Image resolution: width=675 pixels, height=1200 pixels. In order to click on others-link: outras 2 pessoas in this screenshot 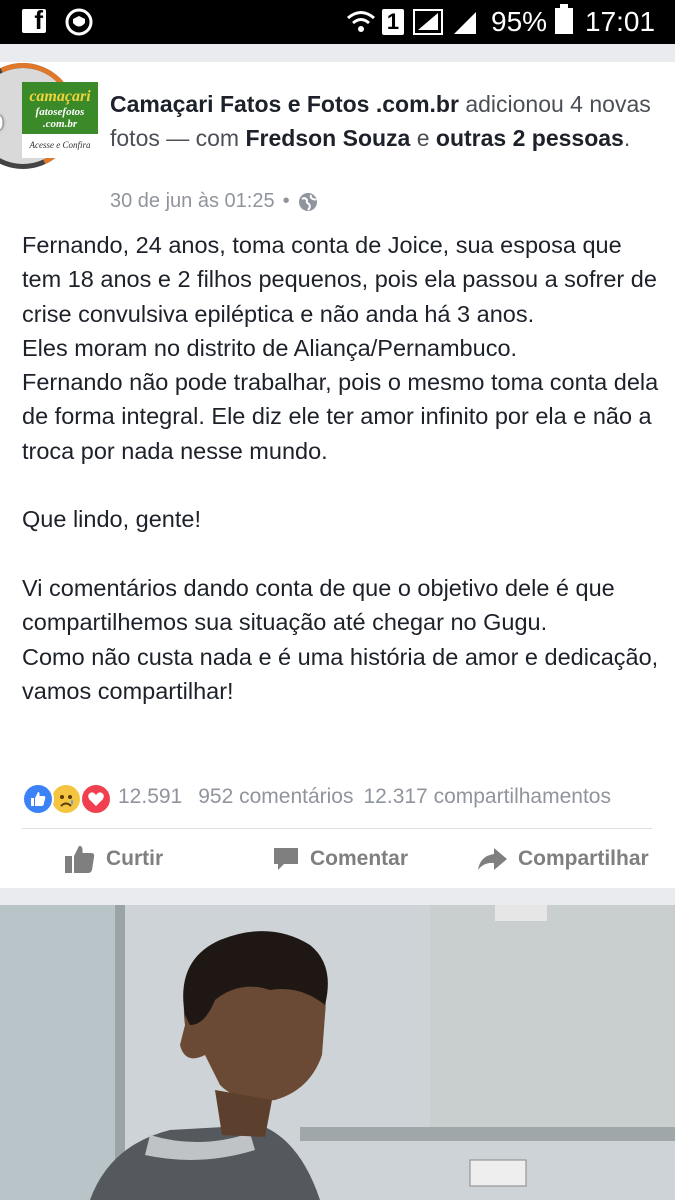, I will do `click(530, 138)`.